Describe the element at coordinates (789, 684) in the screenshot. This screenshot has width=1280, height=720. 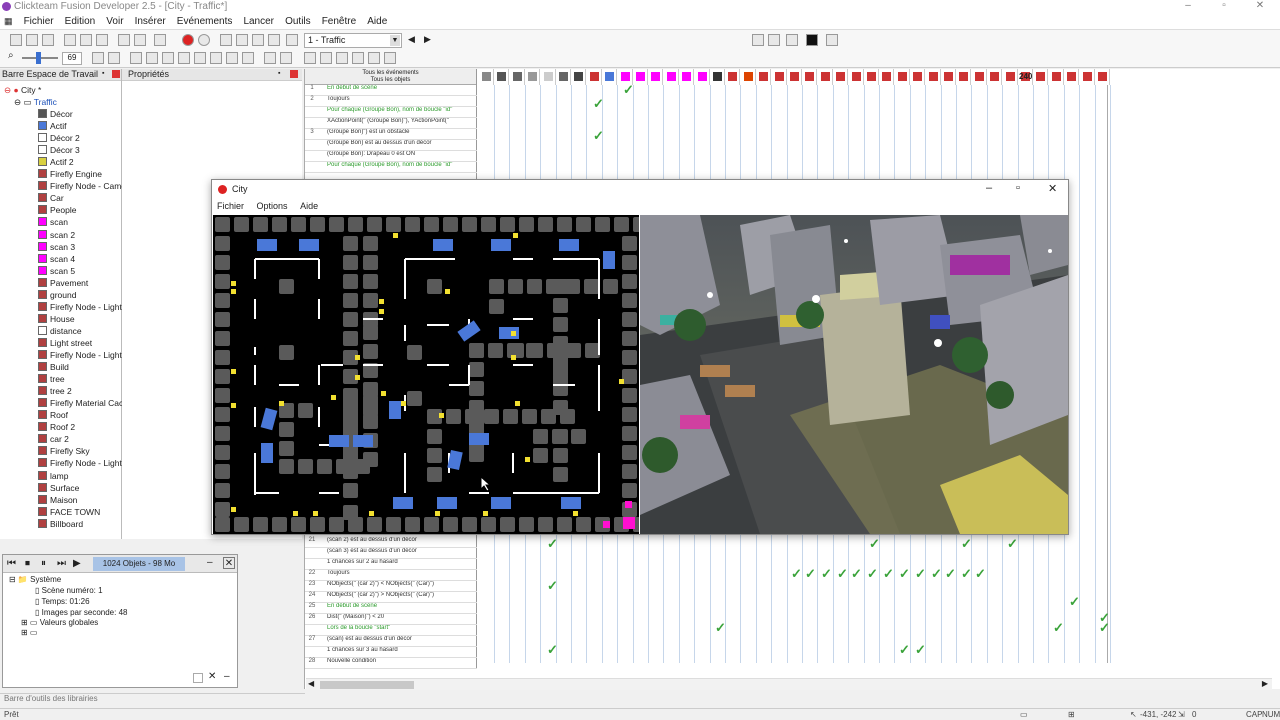
I see `event-editor-scrollbar: ◀ ▶` at that location.